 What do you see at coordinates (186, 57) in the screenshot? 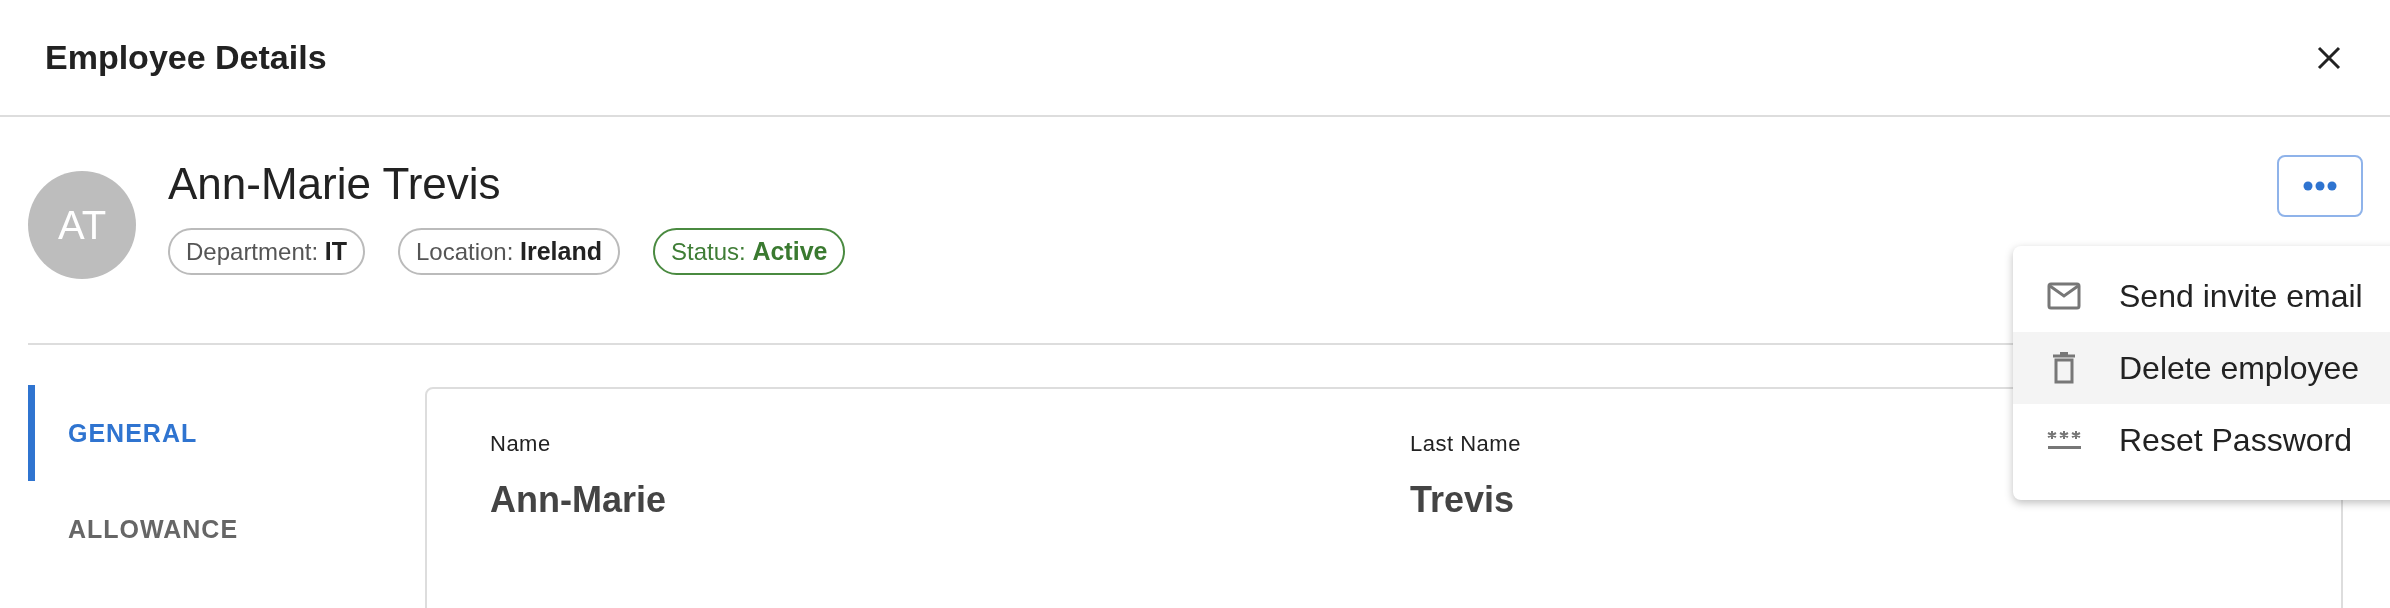
I see `dialog-title: Employee Details` at bounding box center [186, 57].